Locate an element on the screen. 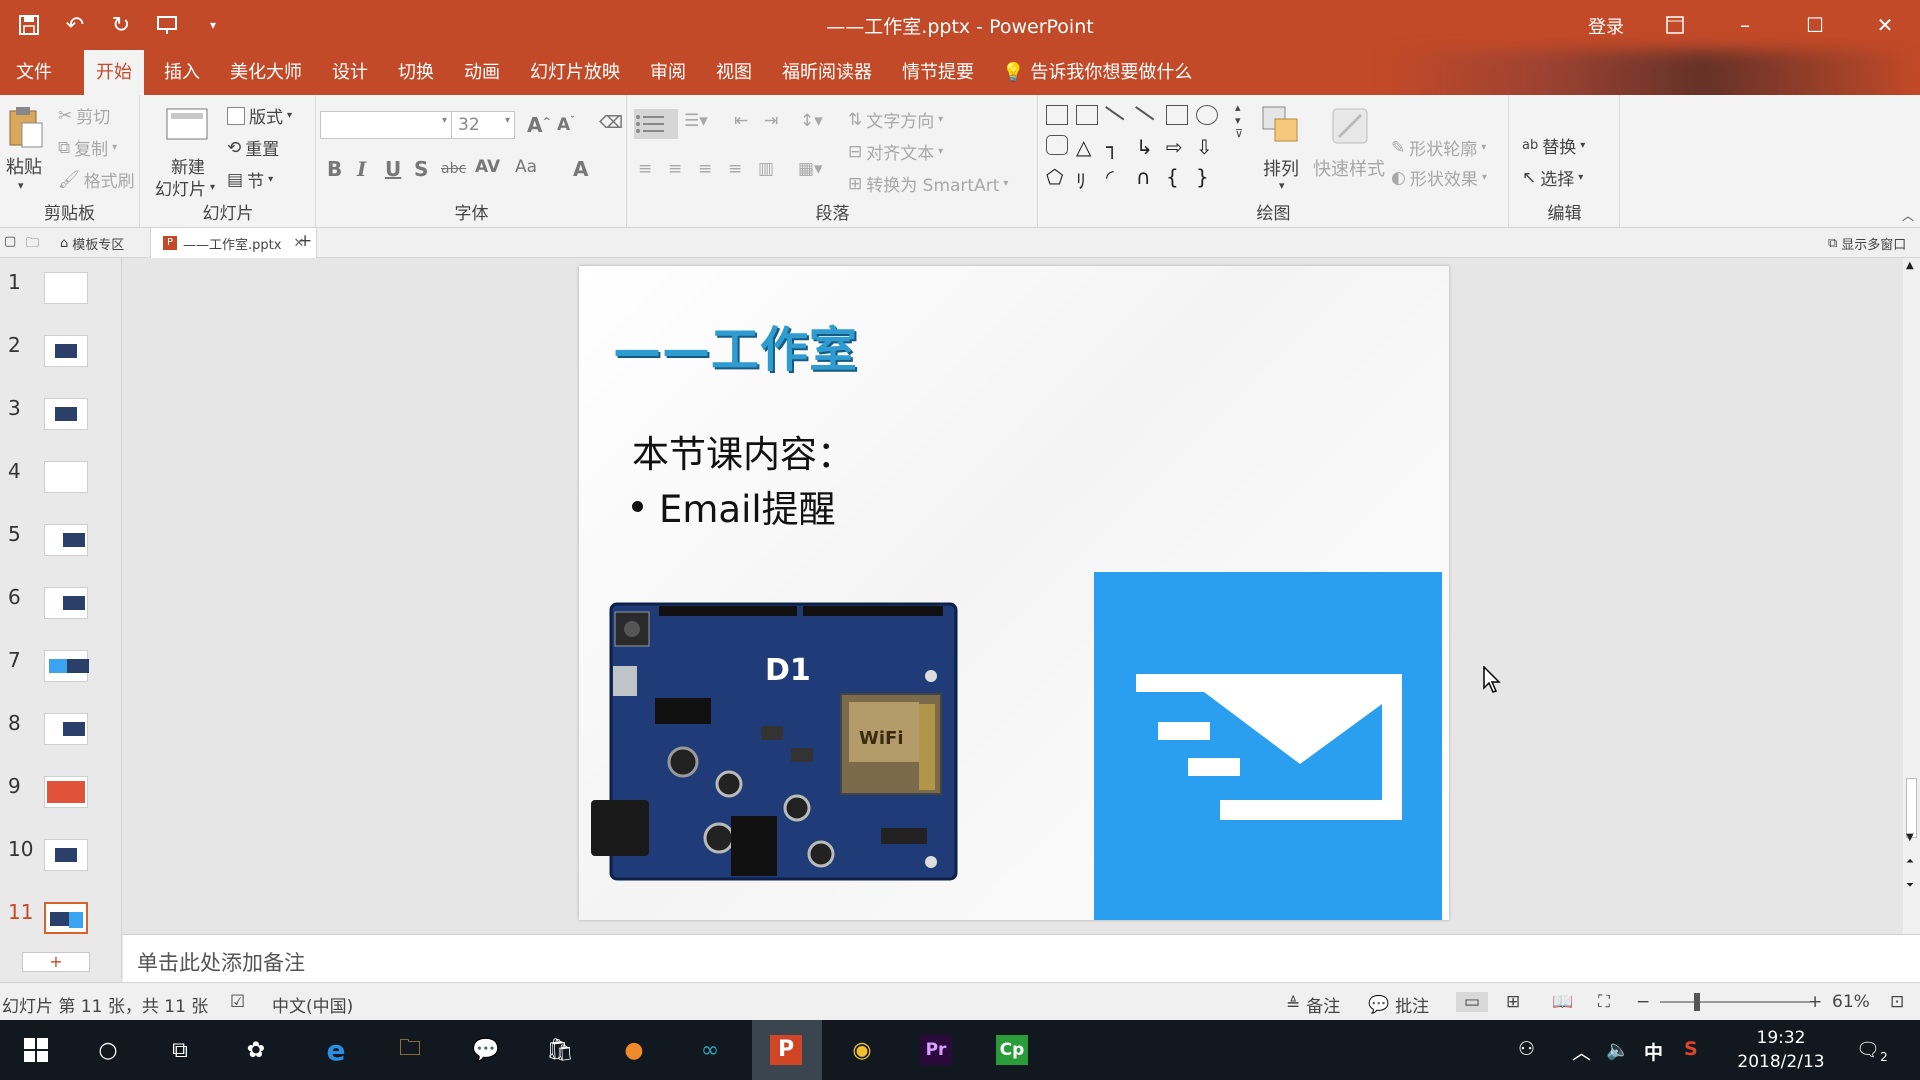  arduino-ide-icon: ∞ is located at coordinates (710, 1050).